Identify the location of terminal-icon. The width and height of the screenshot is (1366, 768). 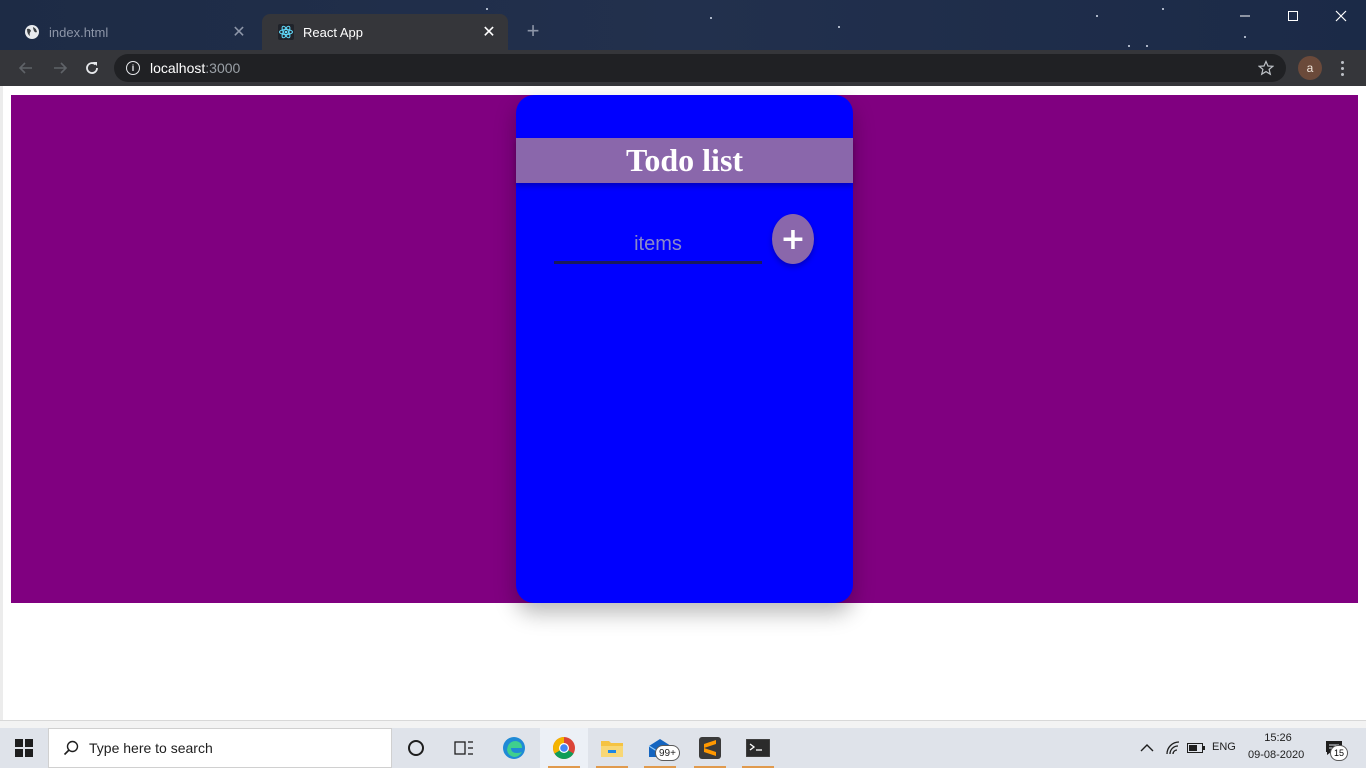
(758, 748).